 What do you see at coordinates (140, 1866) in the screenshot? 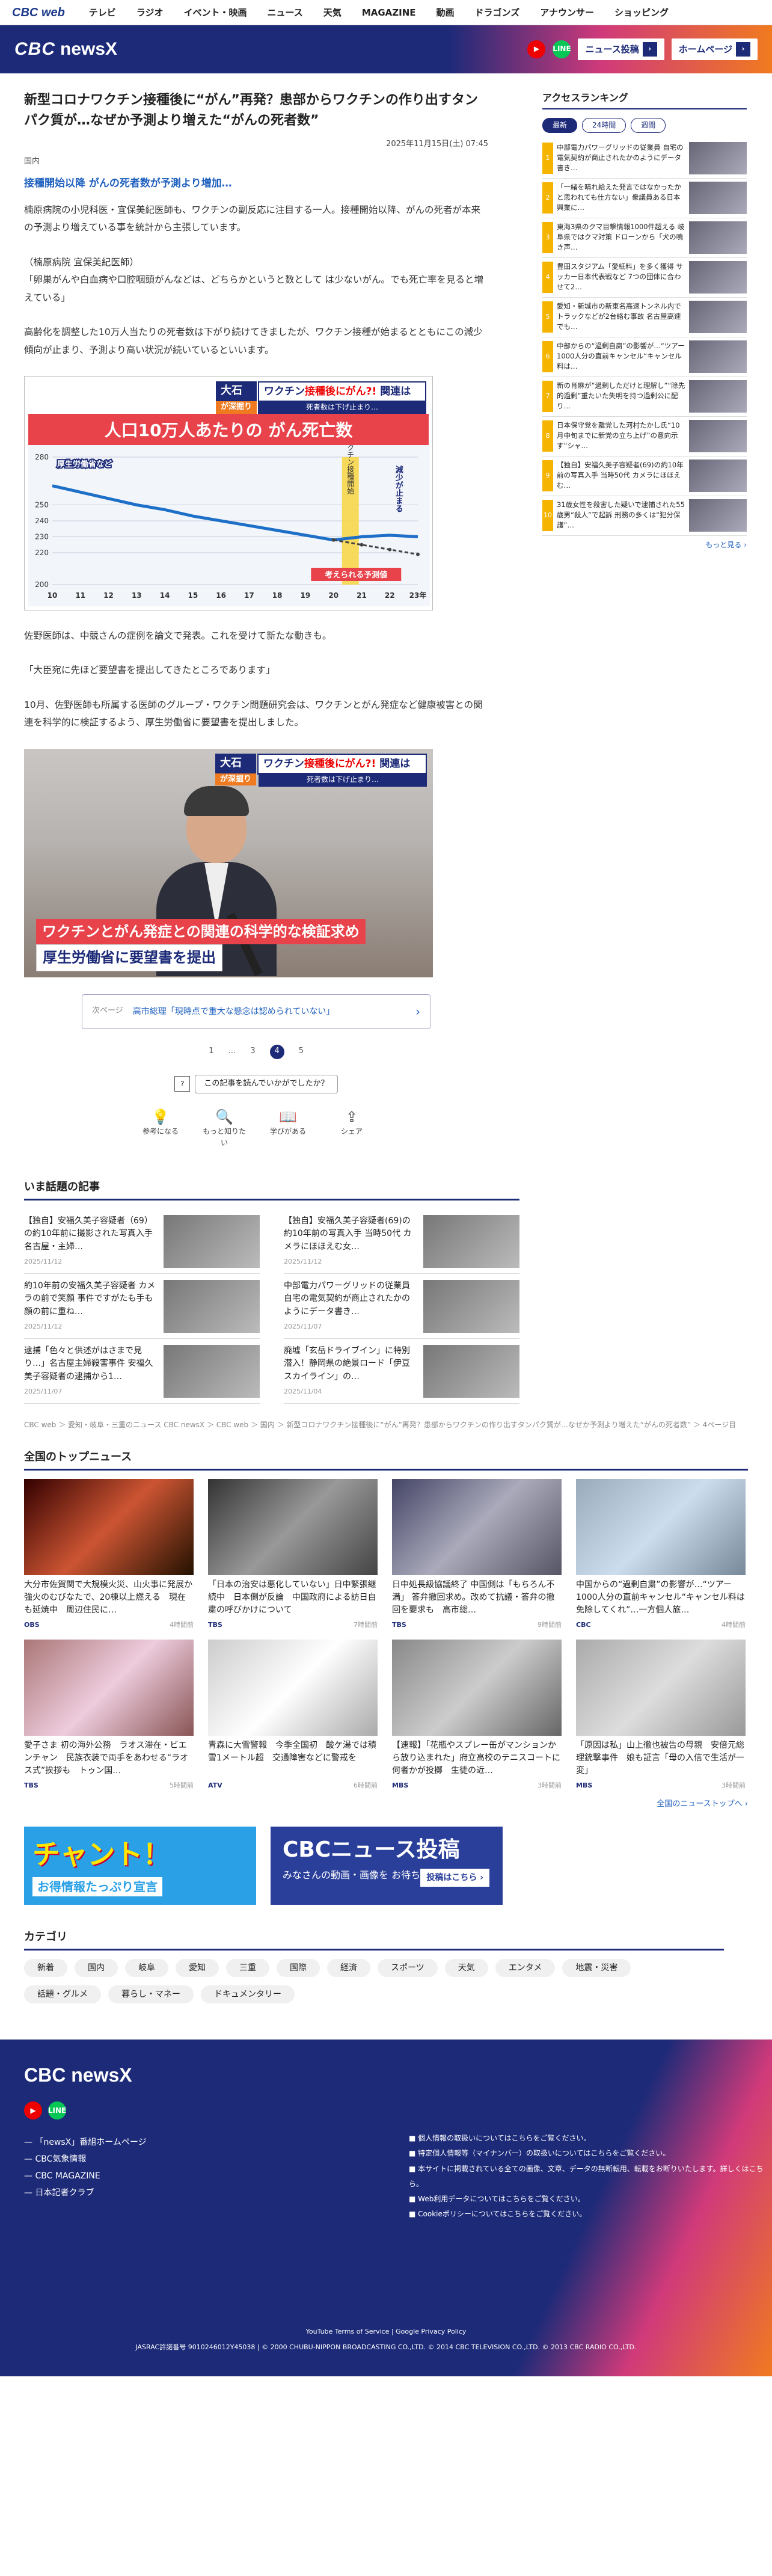
I see `chant-banner: チャント！ お得情報たっぷり宣言` at bounding box center [140, 1866].